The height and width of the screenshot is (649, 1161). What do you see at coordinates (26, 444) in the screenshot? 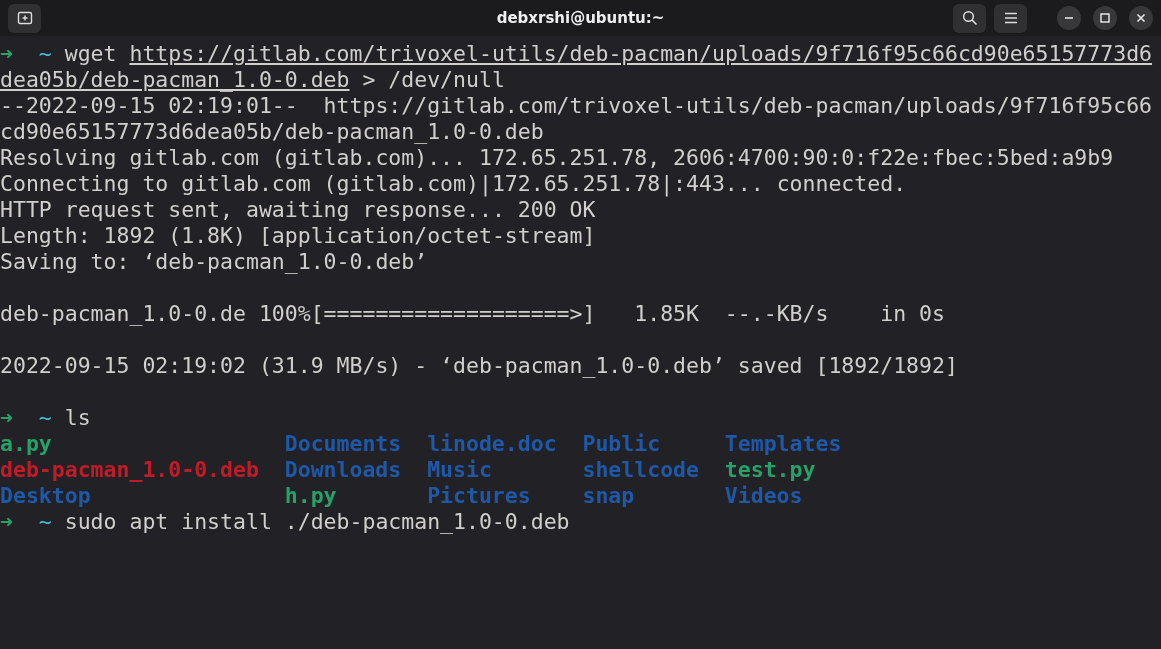
I see `file-name: a.py` at bounding box center [26, 444].